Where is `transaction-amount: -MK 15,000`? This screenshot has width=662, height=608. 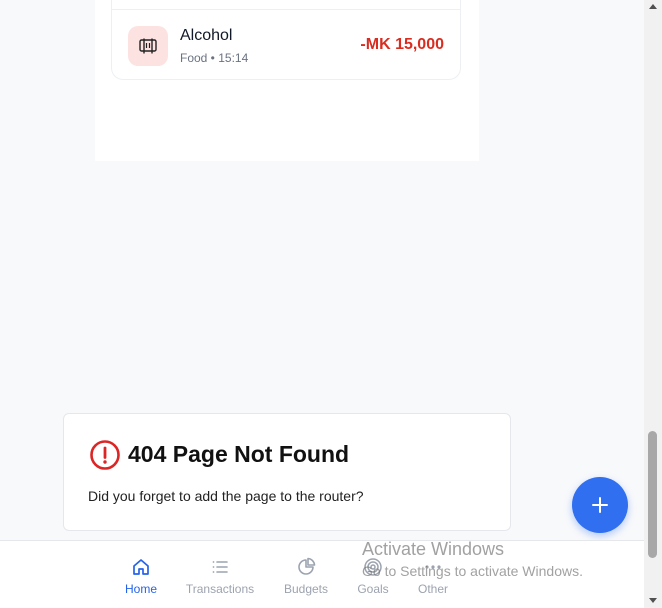
transaction-amount: -MK 15,000 is located at coordinates (402, 44).